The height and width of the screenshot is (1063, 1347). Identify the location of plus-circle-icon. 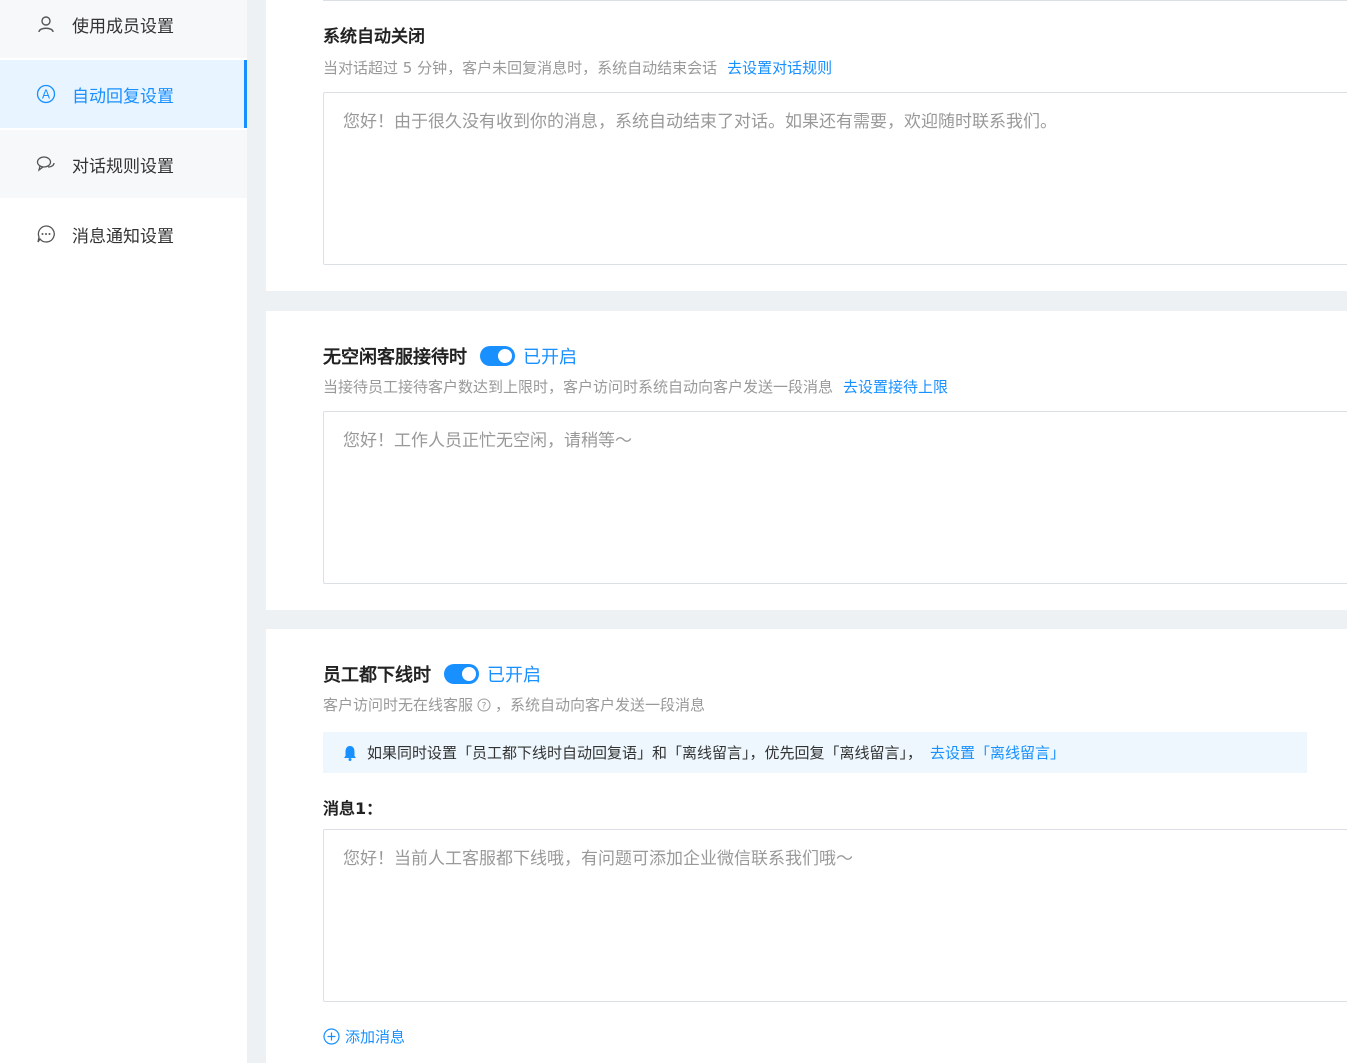
(331, 1036).